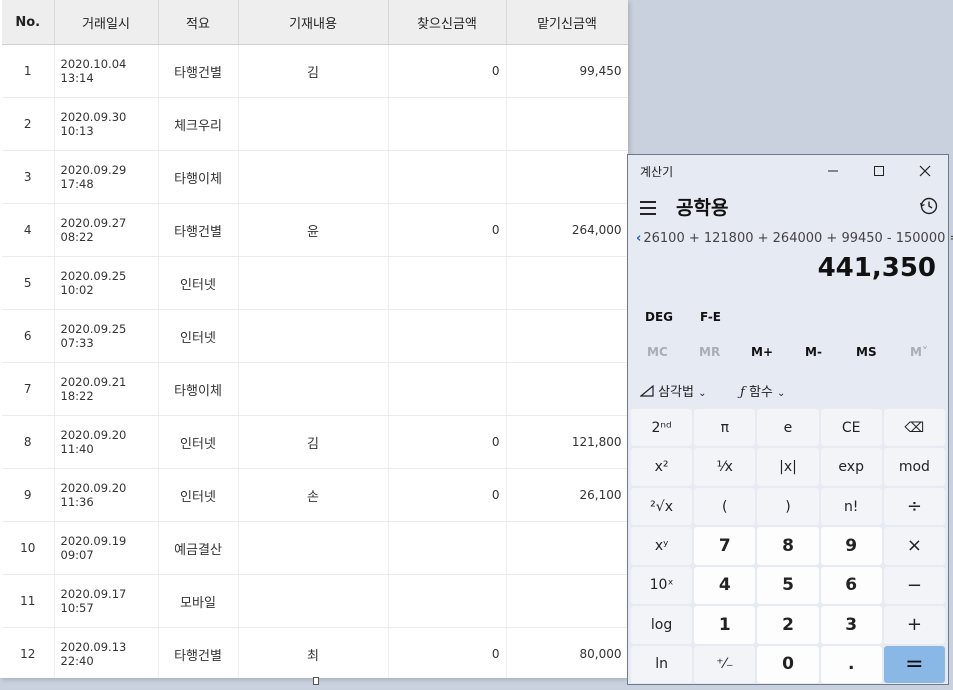 The height and width of the screenshot is (690, 953). What do you see at coordinates (725, 546) in the screenshot?
I see `digit-7-key: 7` at bounding box center [725, 546].